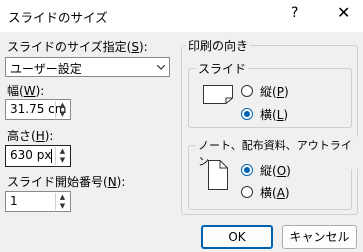  I want to click on portrait-page-icon, so click(218, 175).